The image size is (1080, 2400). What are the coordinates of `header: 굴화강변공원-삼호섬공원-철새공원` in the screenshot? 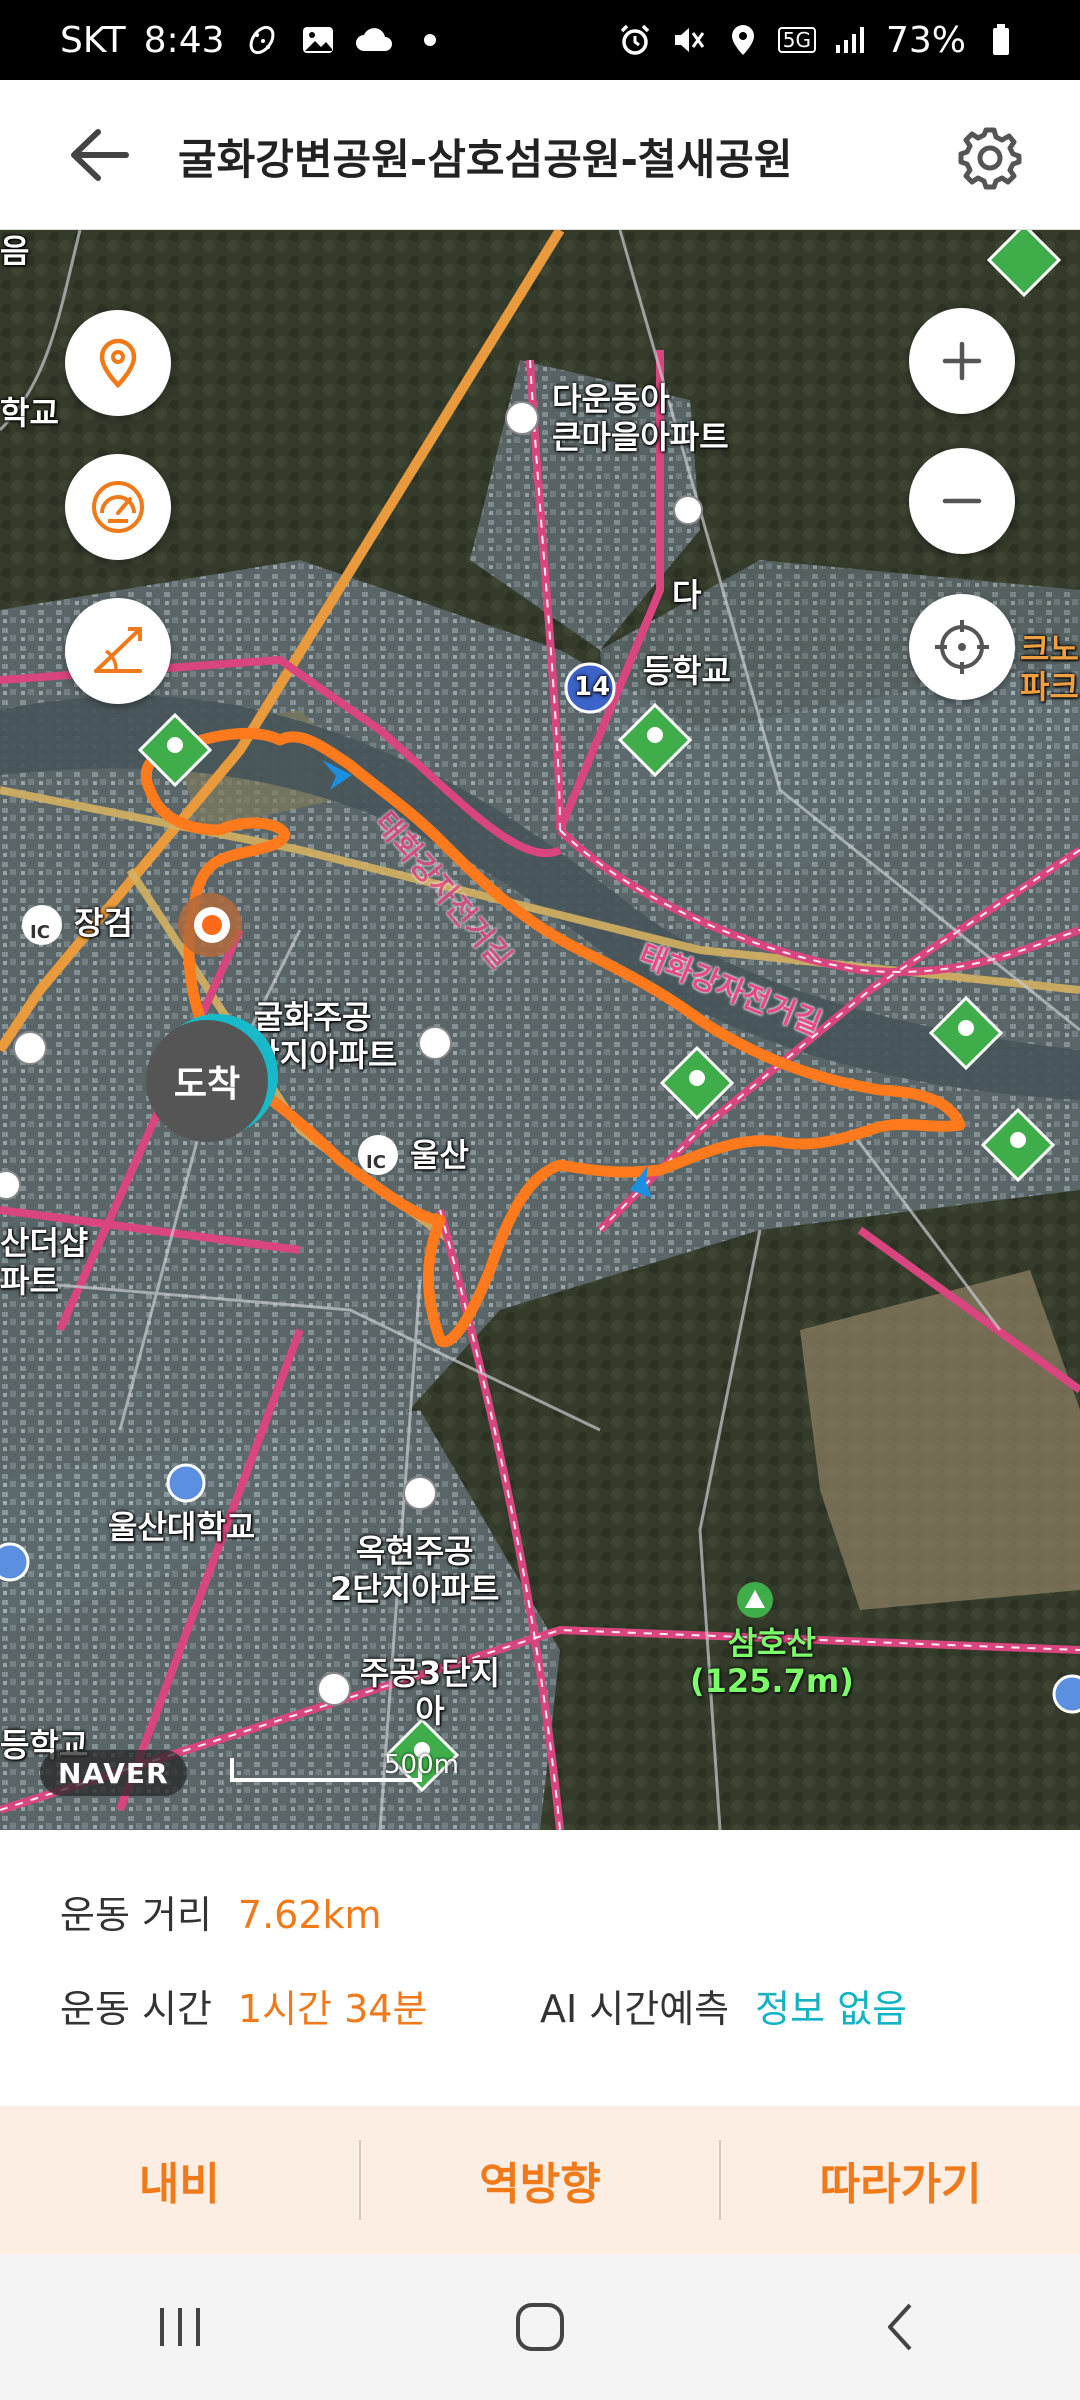 It's located at (540, 155).